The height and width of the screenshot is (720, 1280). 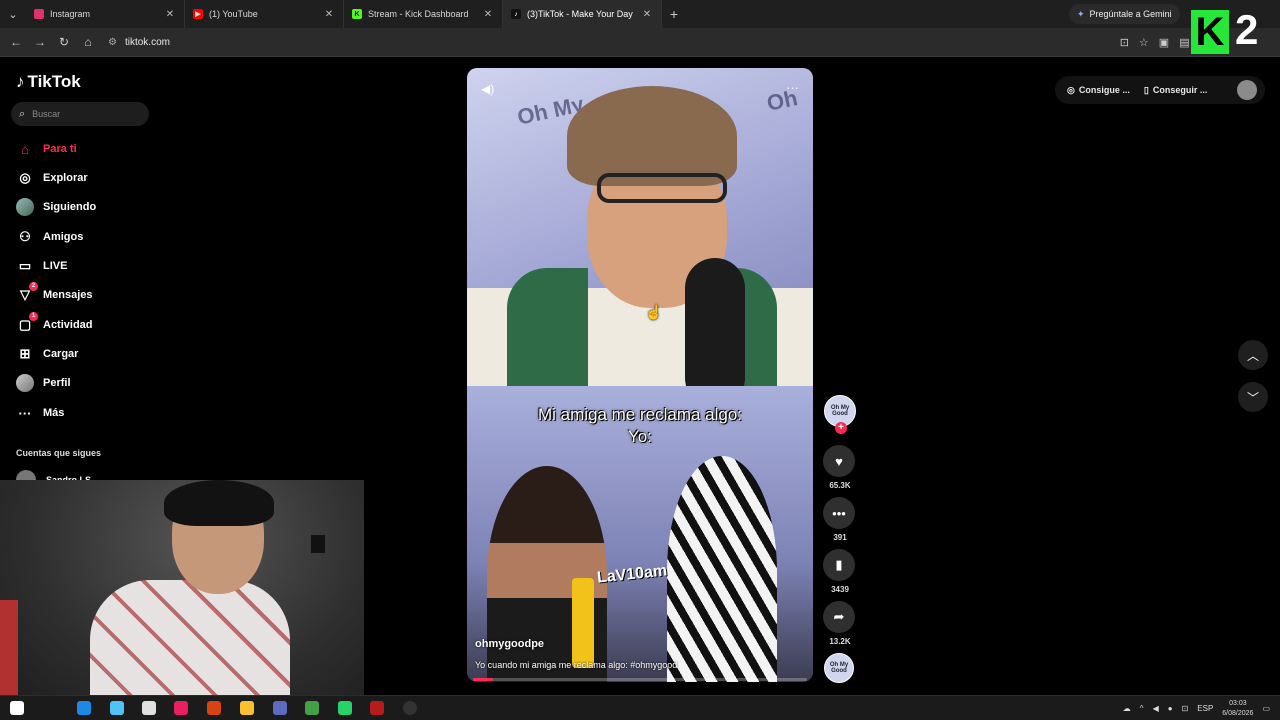 I want to click on search-input: ⌕ Buscar, so click(x=80, y=114).